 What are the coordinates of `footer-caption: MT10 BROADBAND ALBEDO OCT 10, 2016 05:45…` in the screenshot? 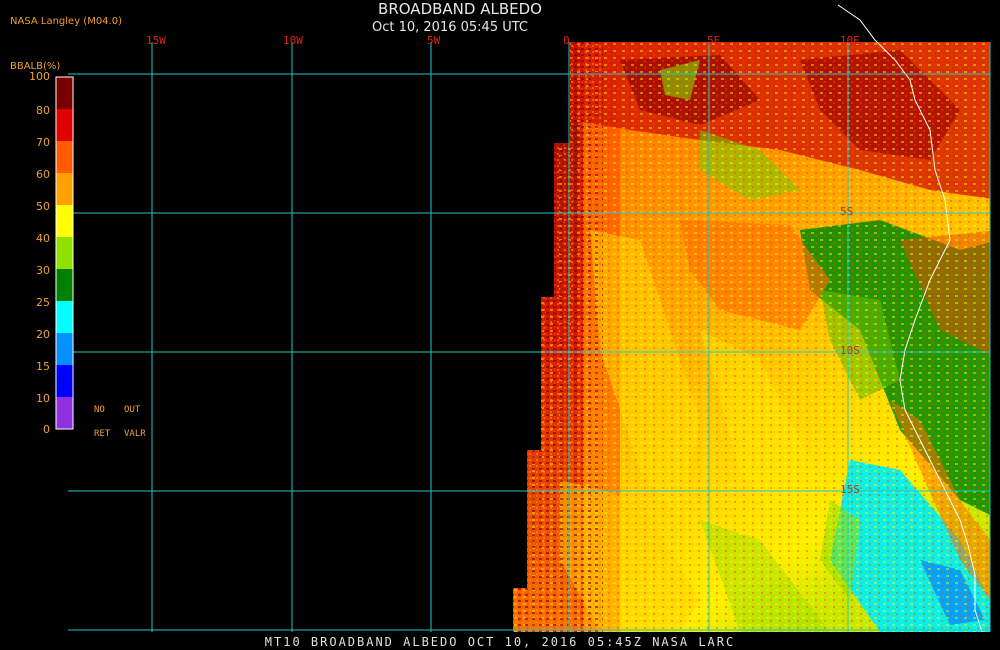 It's located at (500, 642).